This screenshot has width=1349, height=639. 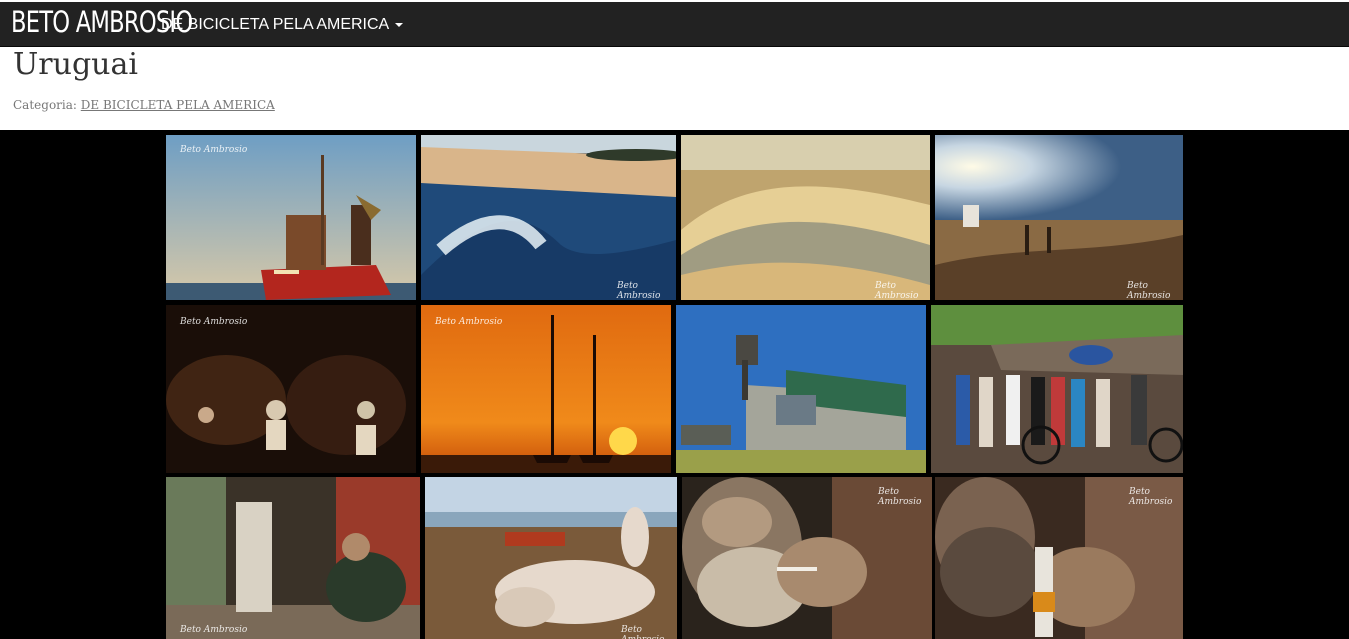 What do you see at coordinates (75, 64) in the screenshot?
I see `page-title: Uruguai` at bounding box center [75, 64].